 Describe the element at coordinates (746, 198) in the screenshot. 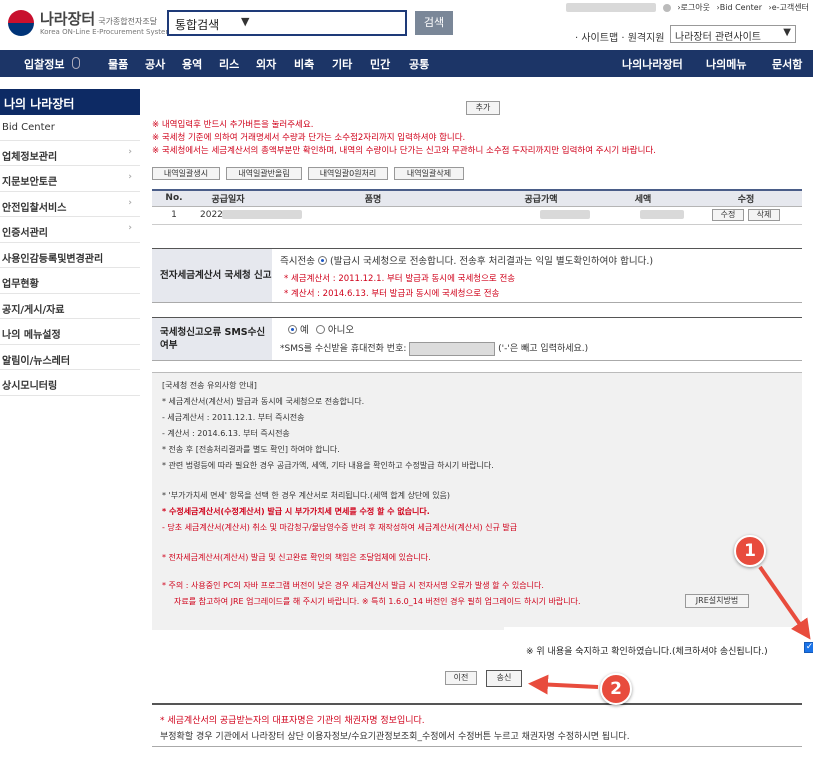

I see `col-header: 수정` at that location.